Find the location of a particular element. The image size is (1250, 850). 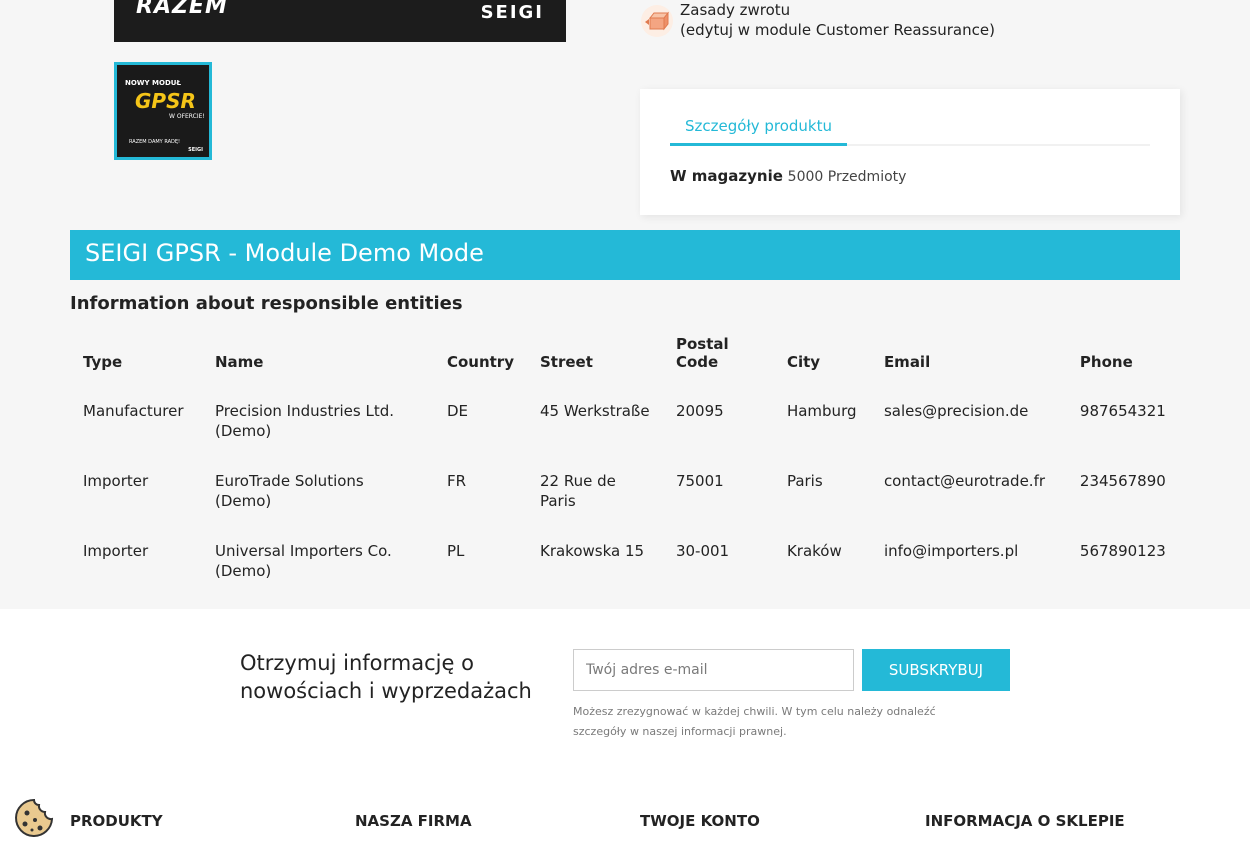

newsletter-email-input is located at coordinates (713, 670).